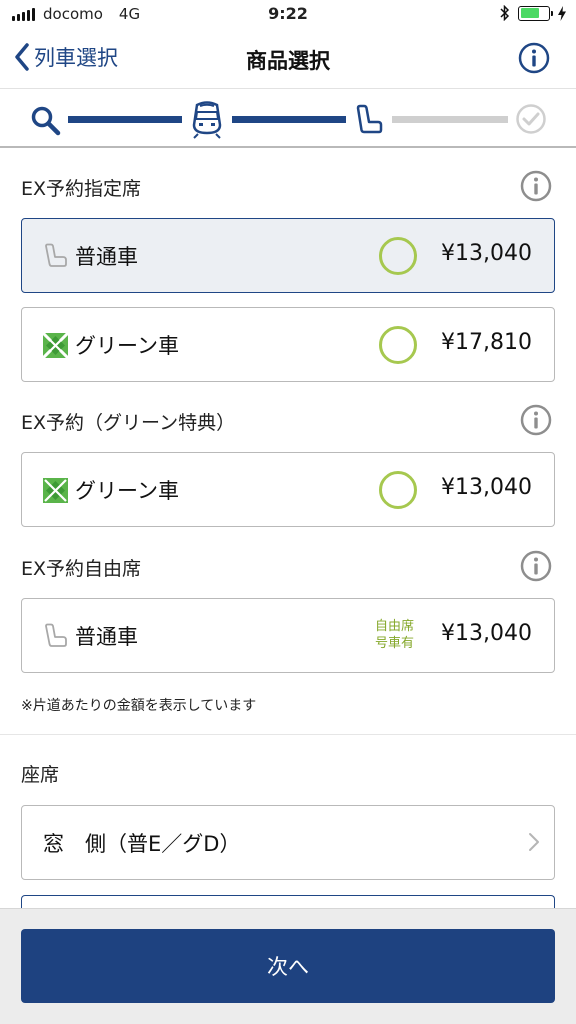 The width and height of the screenshot is (576, 1024). I want to click on nav-bar: 列車選択 商品選択, so click(288, 59).